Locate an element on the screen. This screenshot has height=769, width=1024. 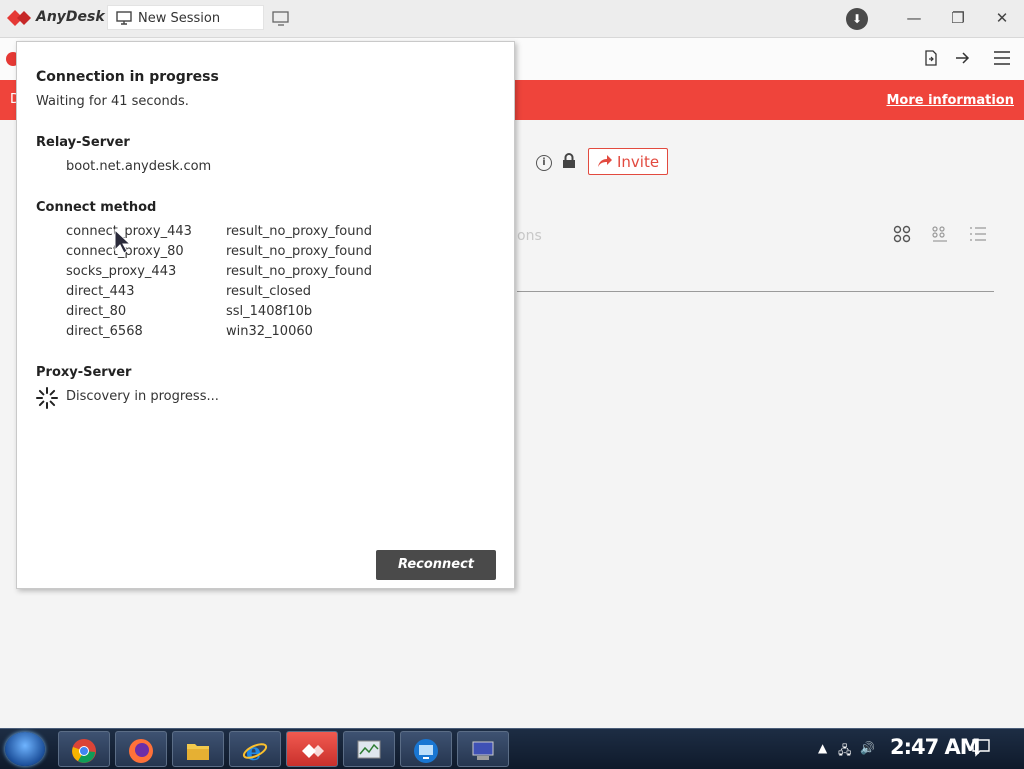
taskbar-file-explorer is located at coordinates (198, 749).